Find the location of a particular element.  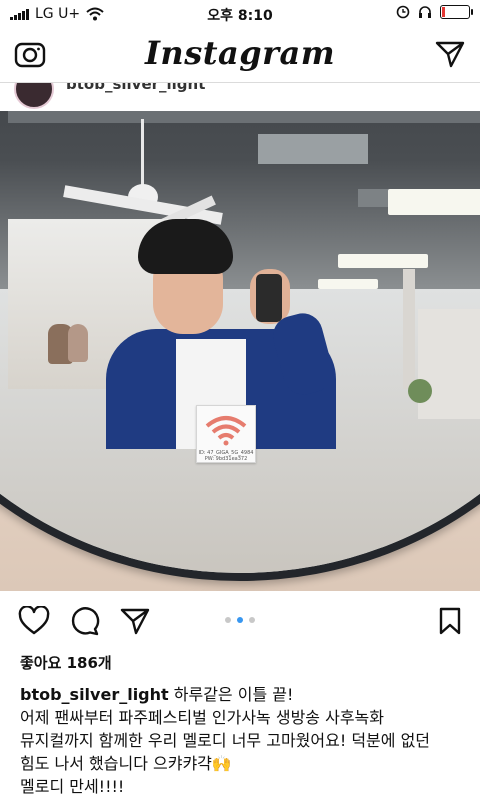

carousel-dot-active is located at coordinates (240, 620).